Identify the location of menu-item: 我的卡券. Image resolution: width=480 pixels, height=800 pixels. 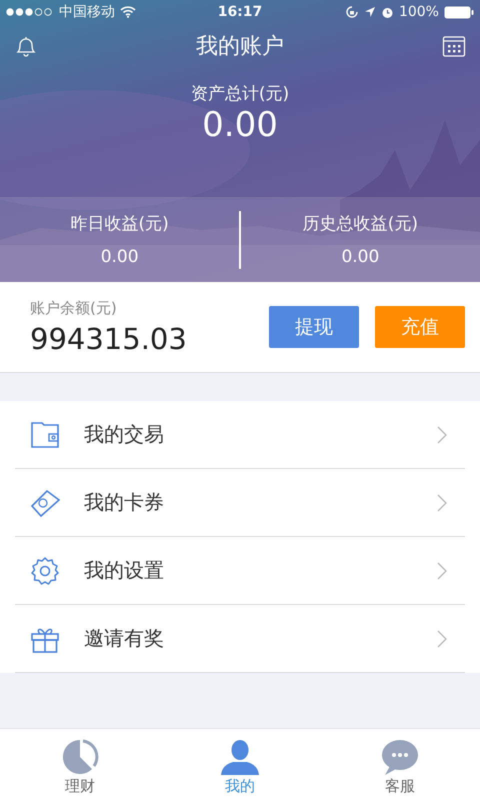
(240, 503).